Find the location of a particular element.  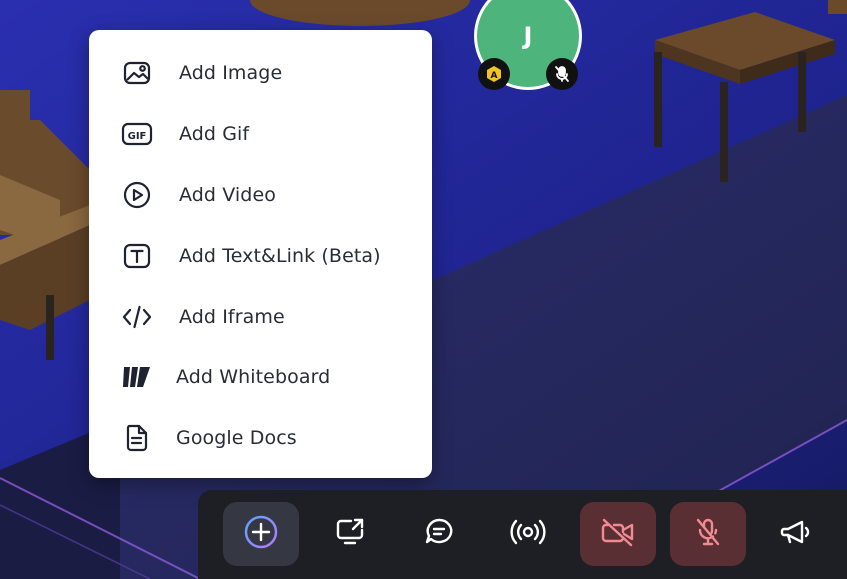

svg-text: A is located at coordinates (494, 76).